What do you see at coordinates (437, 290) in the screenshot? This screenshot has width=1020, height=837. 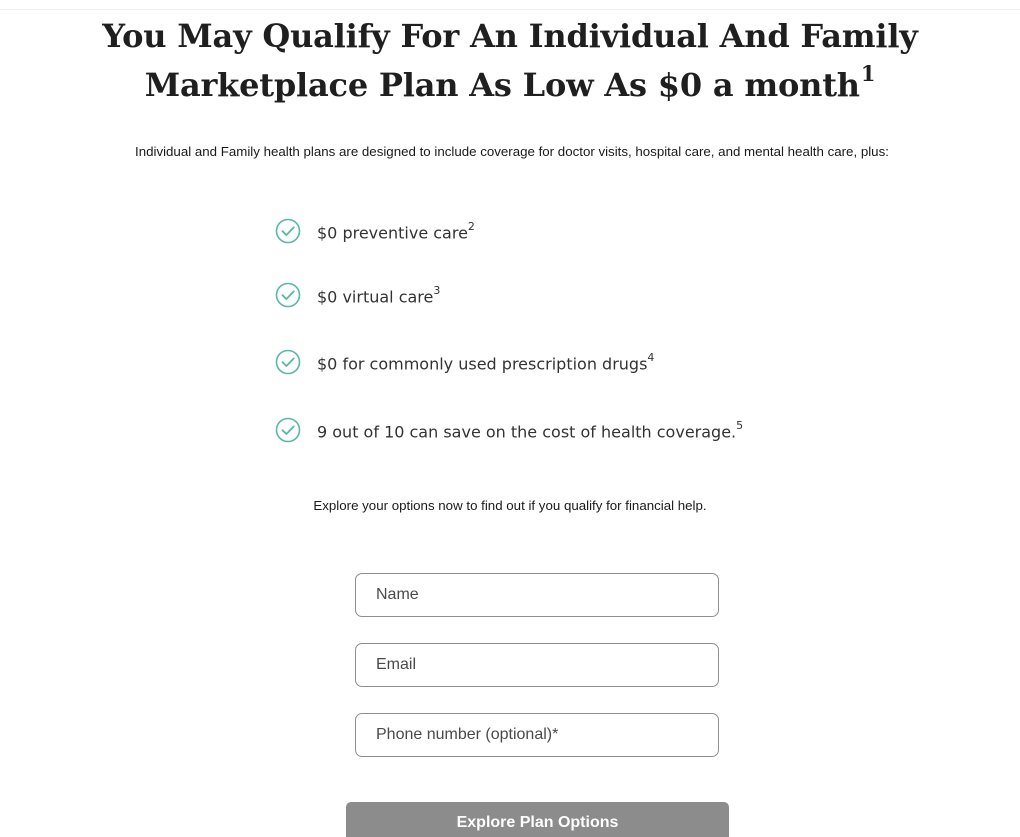 I see `benefit-footnote: 3` at bounding box center [437, 290].